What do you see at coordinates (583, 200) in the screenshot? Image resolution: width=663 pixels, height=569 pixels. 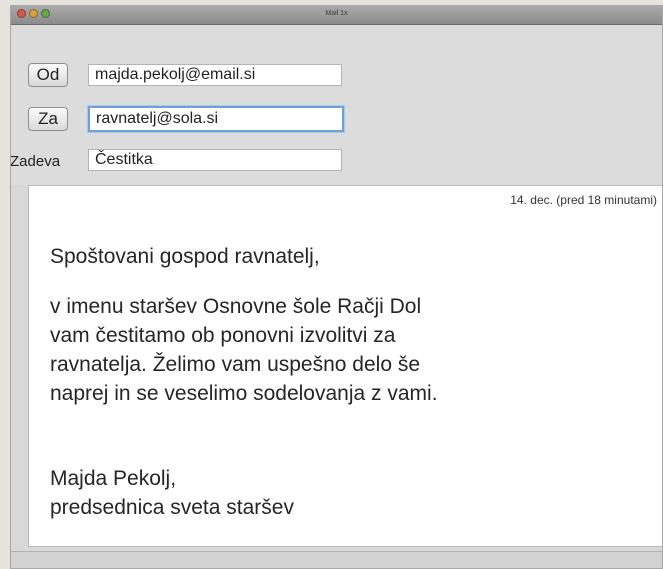 I see `message-timestamp: 14. dec. (pred 18 minutami)` at bounding box center [583, 200].